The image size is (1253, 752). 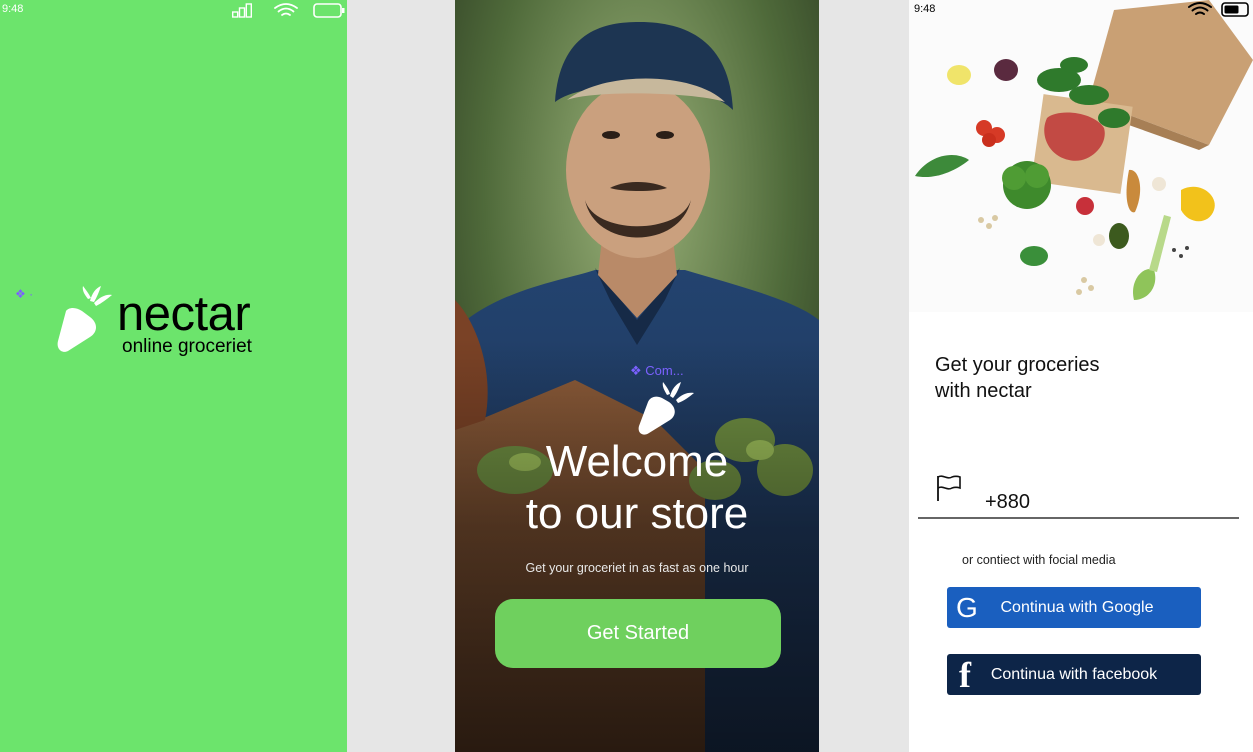 I want to click on facebook-signin-button: f Continua with facebook, so click(x=1074, y=674).